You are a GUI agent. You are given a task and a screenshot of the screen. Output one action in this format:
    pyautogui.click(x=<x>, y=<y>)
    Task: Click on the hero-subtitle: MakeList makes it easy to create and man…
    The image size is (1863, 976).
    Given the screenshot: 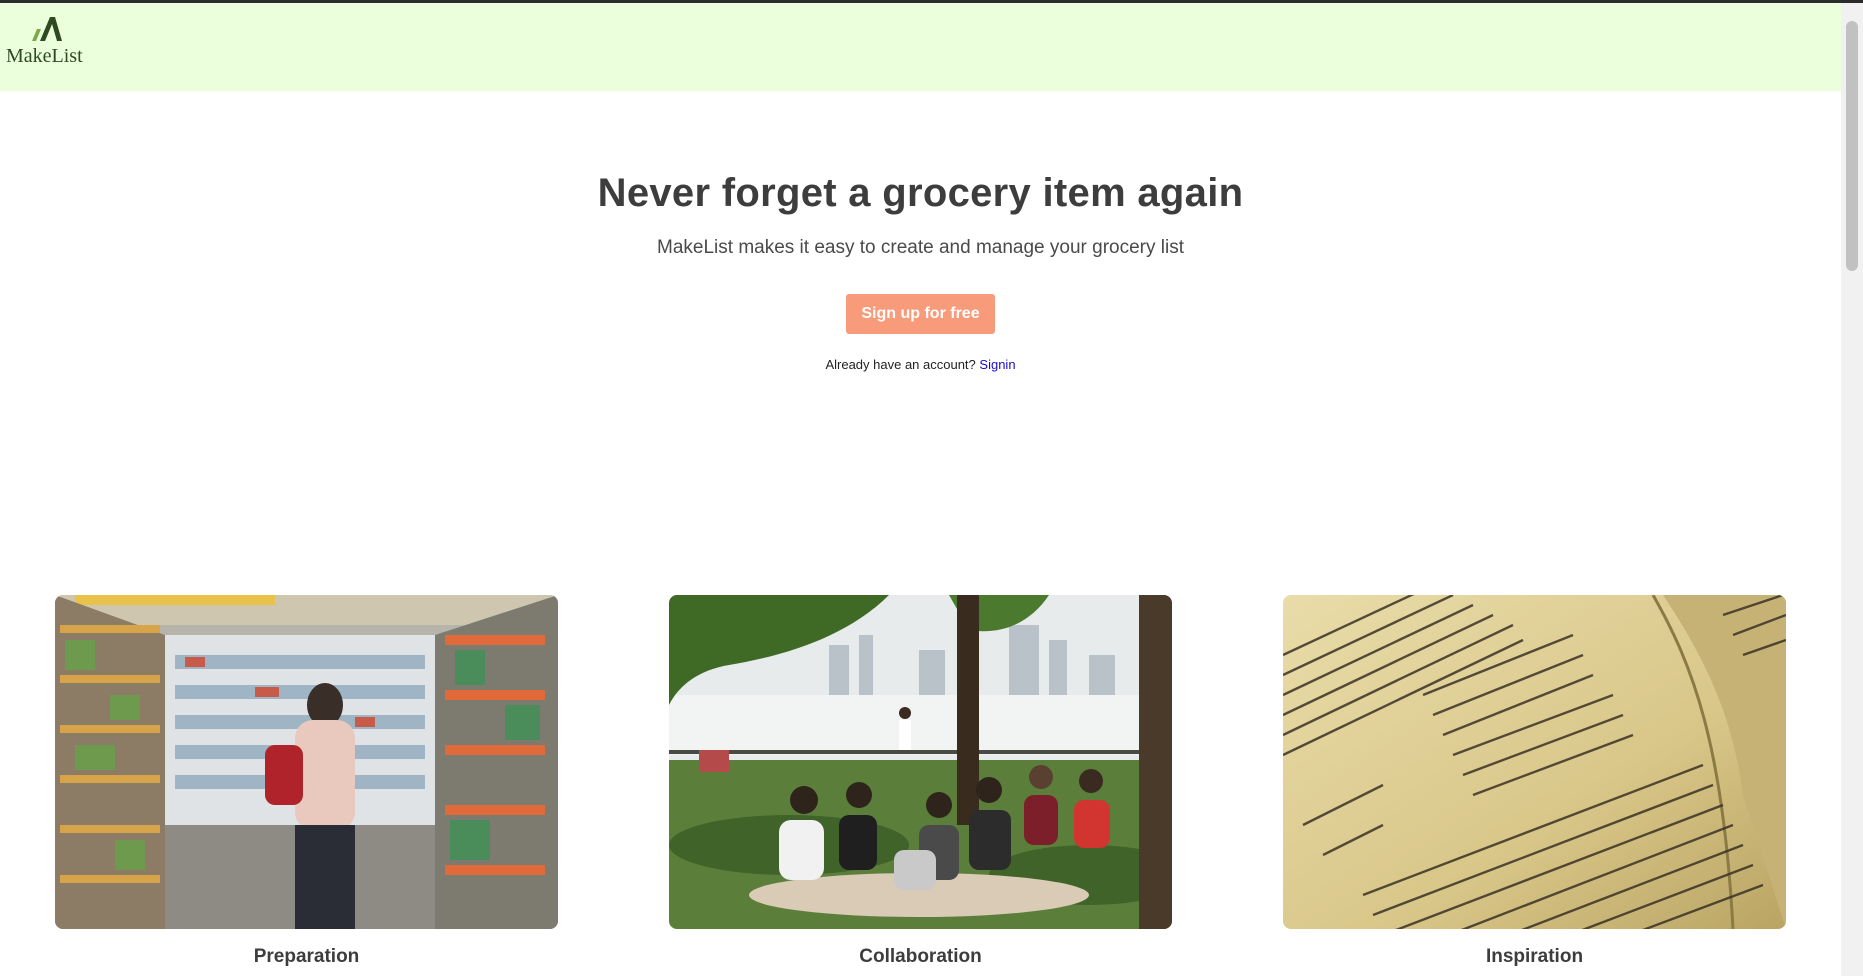 What is the action you would take?
    pyautogui.click(x=920, y=247)
    